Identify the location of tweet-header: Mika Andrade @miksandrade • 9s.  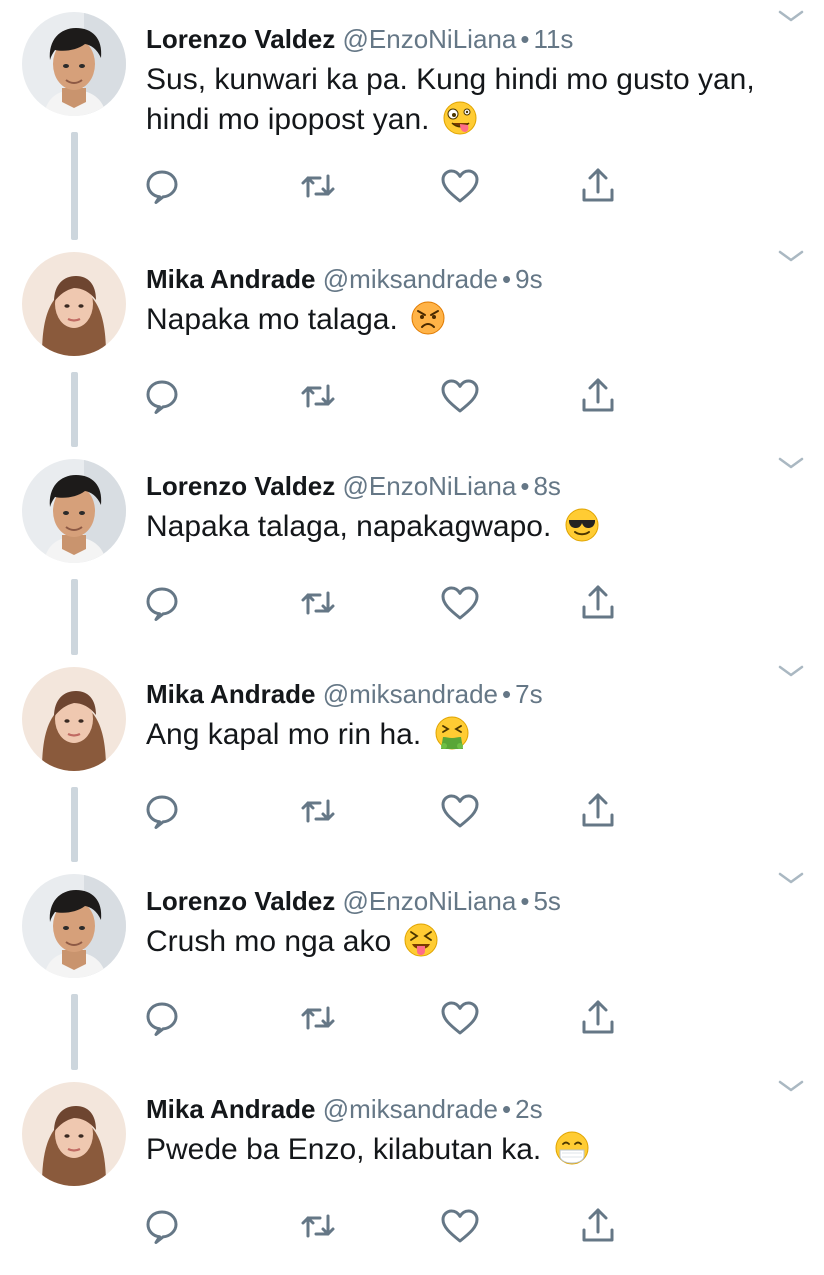
(344, 279).